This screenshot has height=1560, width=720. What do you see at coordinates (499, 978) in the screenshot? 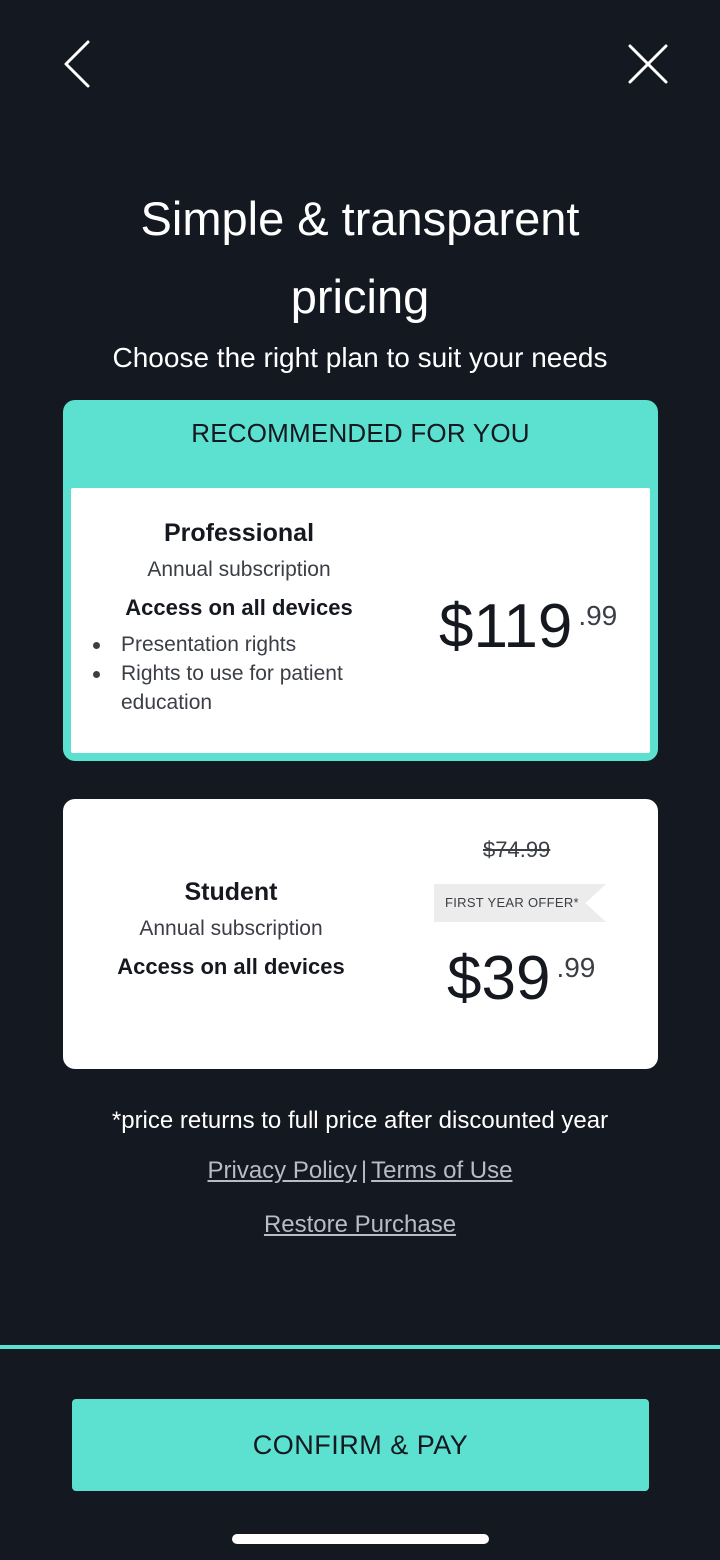
I see `price-dollars: $39` at bounding box center [499, 978].